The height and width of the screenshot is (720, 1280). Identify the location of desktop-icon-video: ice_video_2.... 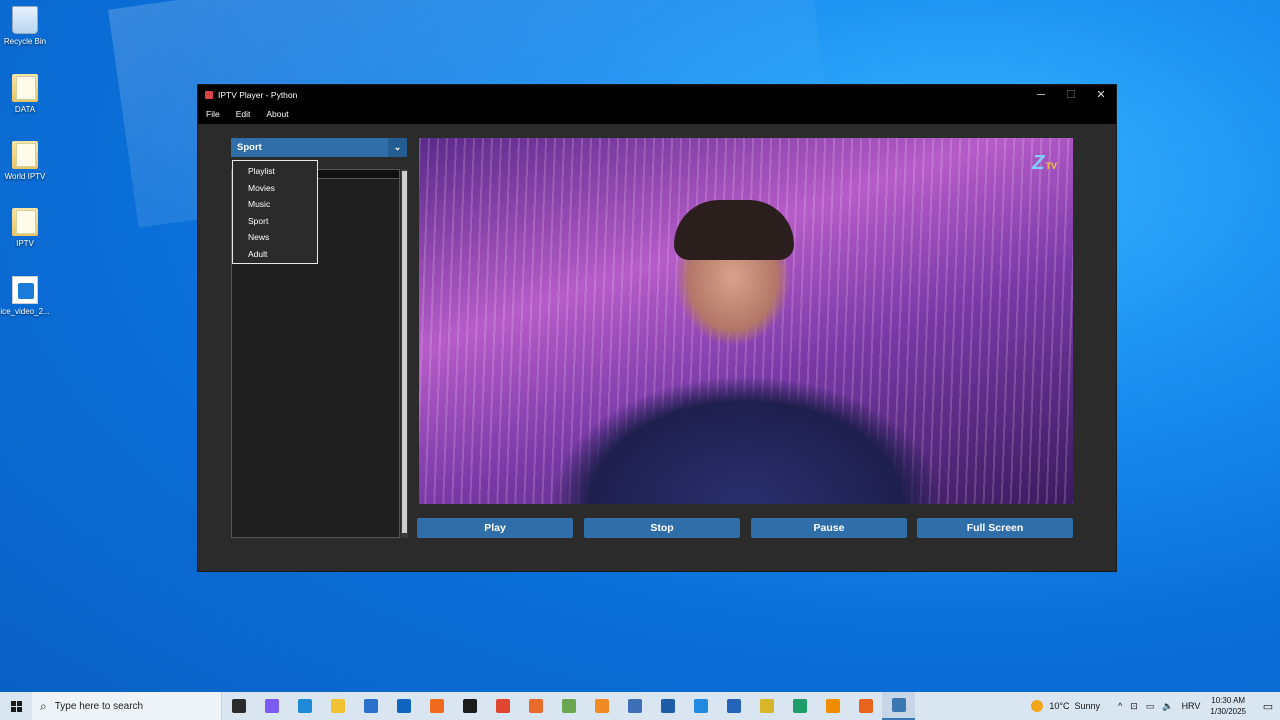
(25, 296).